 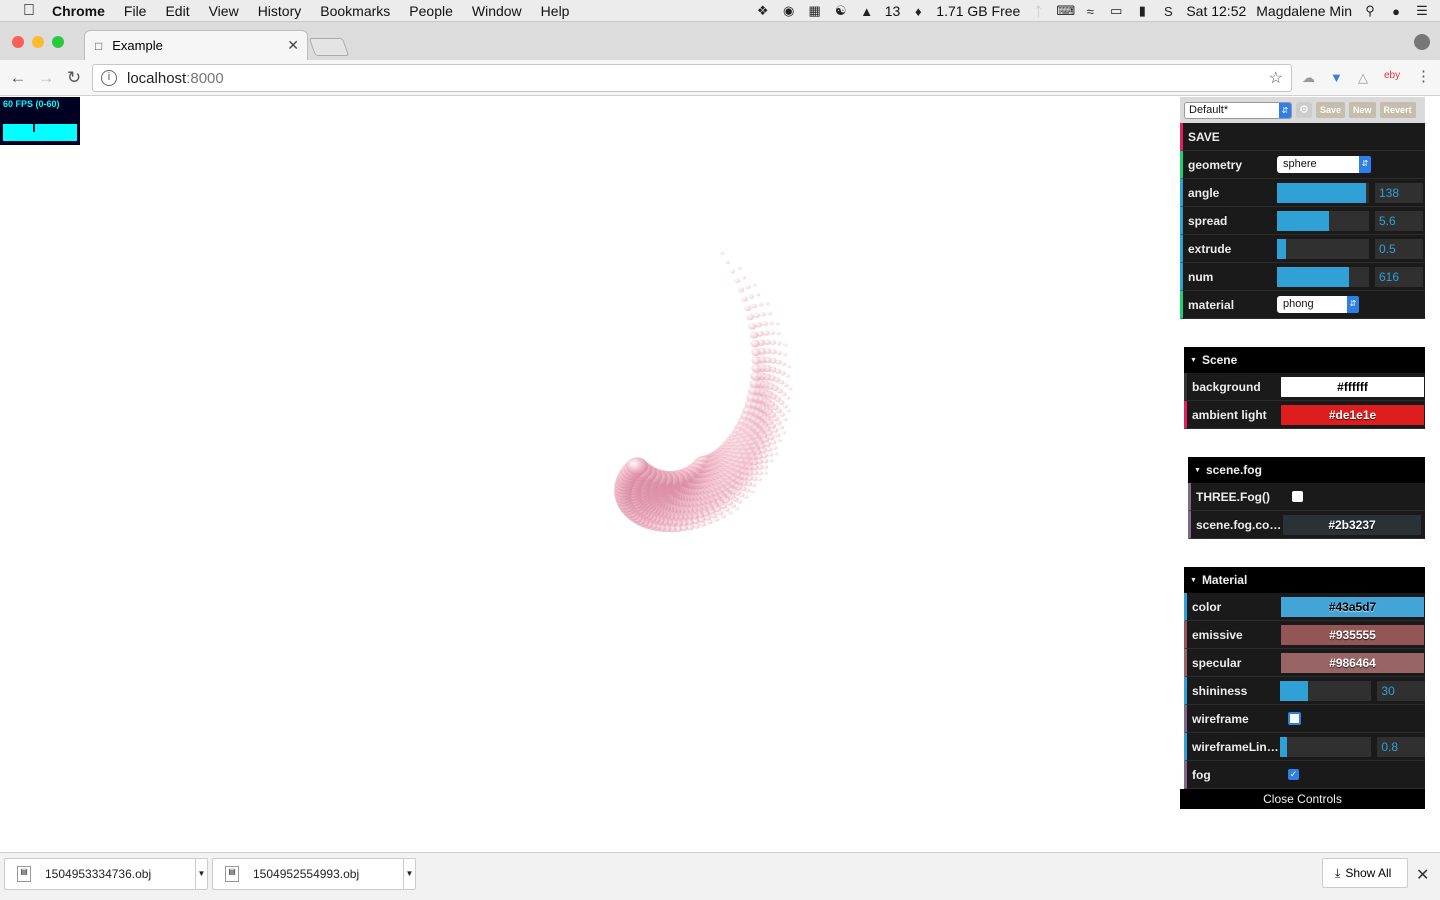 I want to click on scene-folder-title: ▼ Scene, so click(x=1304, y=360).